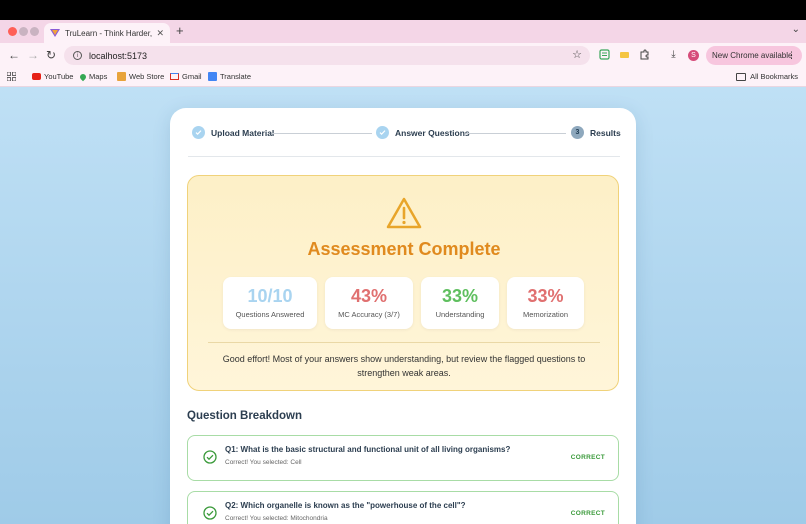 The height and width of the screenshot is (524, 806). Describe the element at coordinates (77, 55) in the screenshot. I see `site-info-icon: i` at that location.